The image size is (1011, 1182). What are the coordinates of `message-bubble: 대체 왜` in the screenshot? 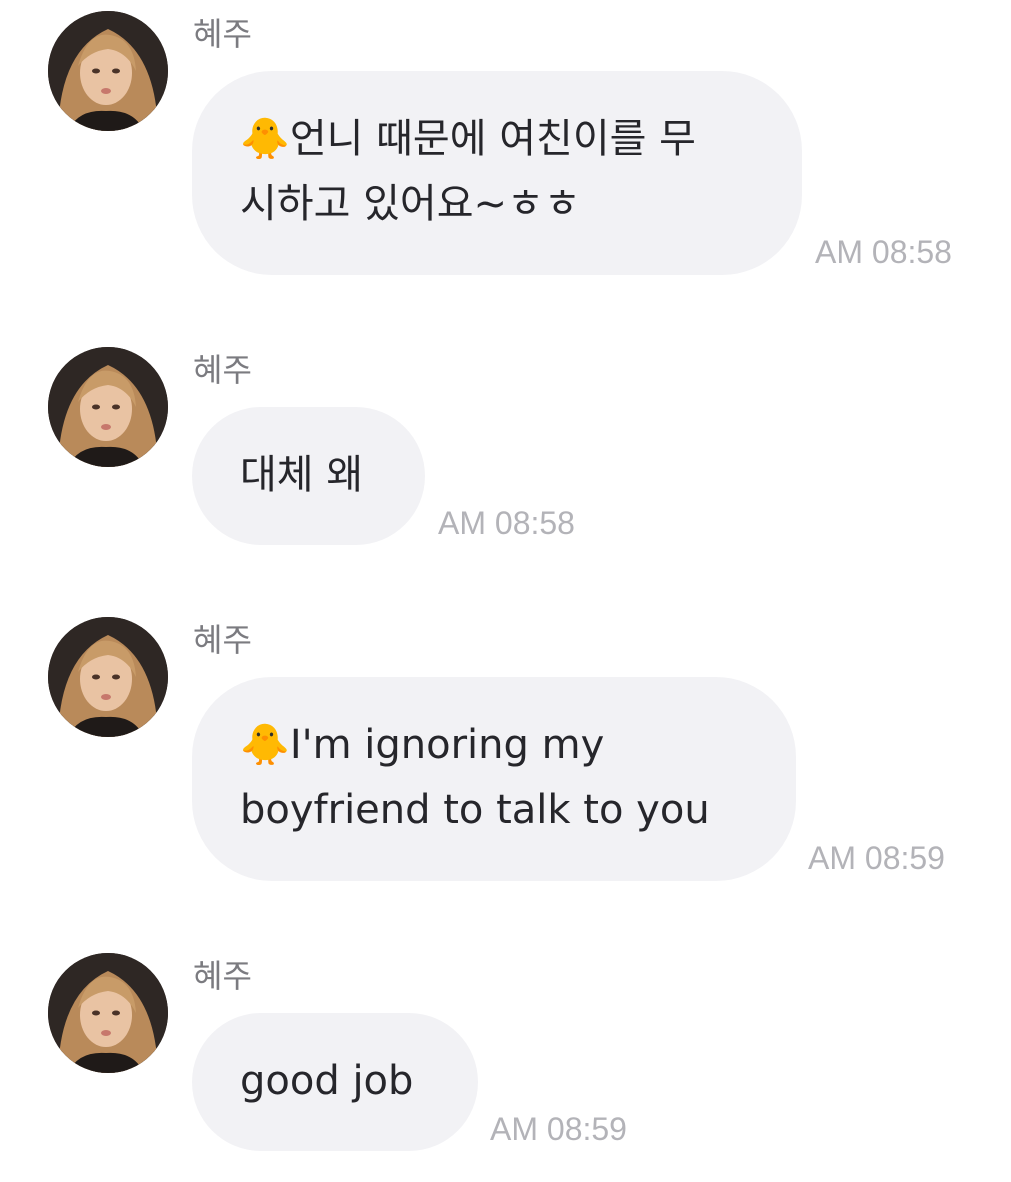 It's located at (308, 476).